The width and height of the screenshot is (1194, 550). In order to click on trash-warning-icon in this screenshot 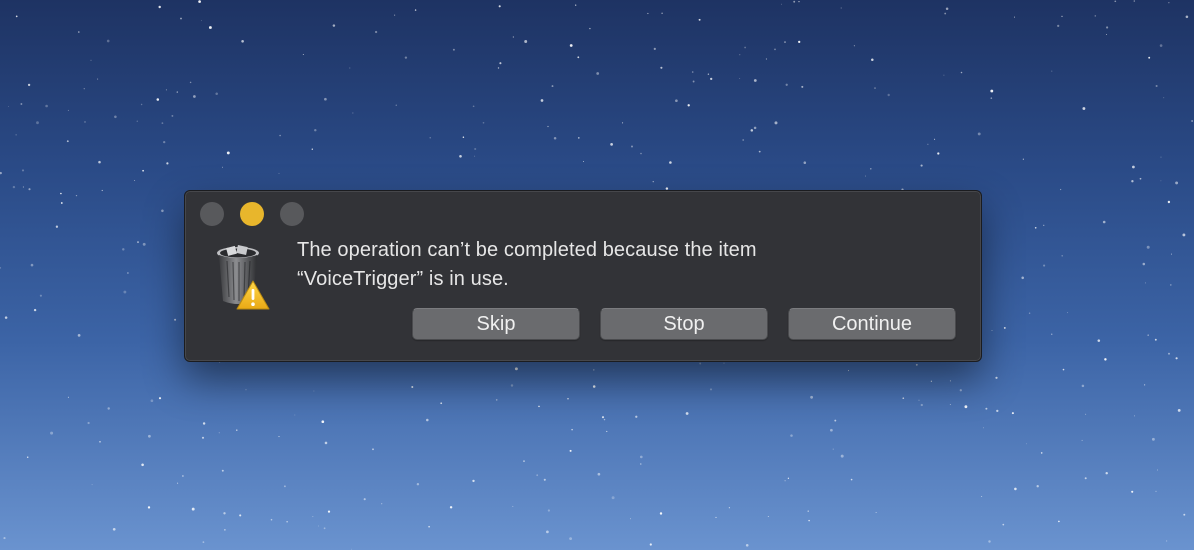, I will do `click(244, 278)`.